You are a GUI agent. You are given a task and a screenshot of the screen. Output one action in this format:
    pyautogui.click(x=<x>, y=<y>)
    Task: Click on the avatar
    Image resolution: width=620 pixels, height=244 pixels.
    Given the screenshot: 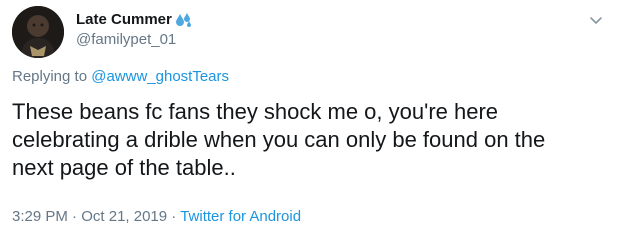 What is the action you would take?
    pyautogui.click(x=38, y=32)
    